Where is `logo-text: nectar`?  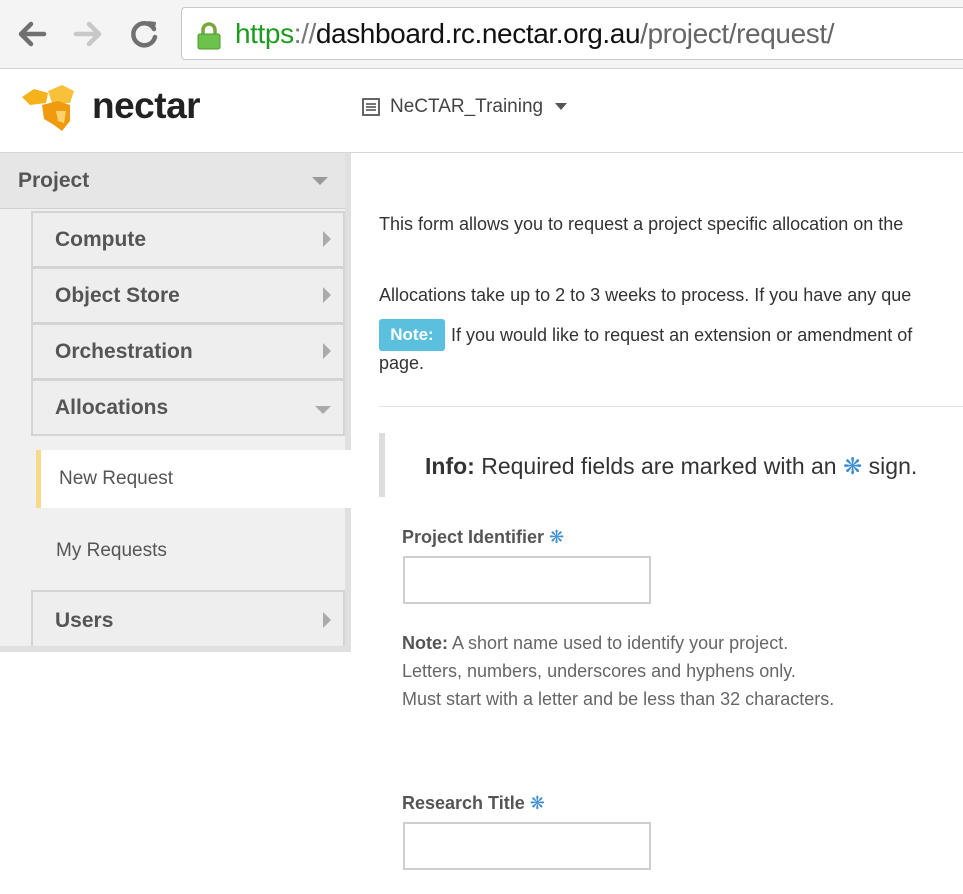 logo-text: nectar is located at coordinates (146, 105).